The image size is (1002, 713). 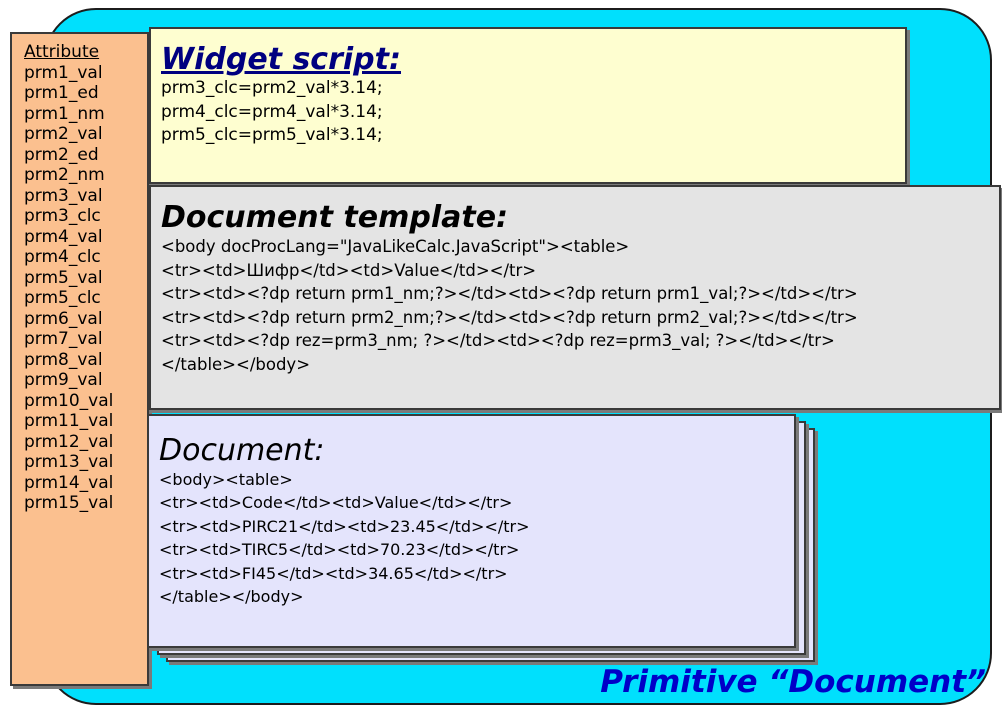 I want to click on document-line: <tr><td>TIRC5</td><td>70.23</td></tr>, so click(x=339, y=550).